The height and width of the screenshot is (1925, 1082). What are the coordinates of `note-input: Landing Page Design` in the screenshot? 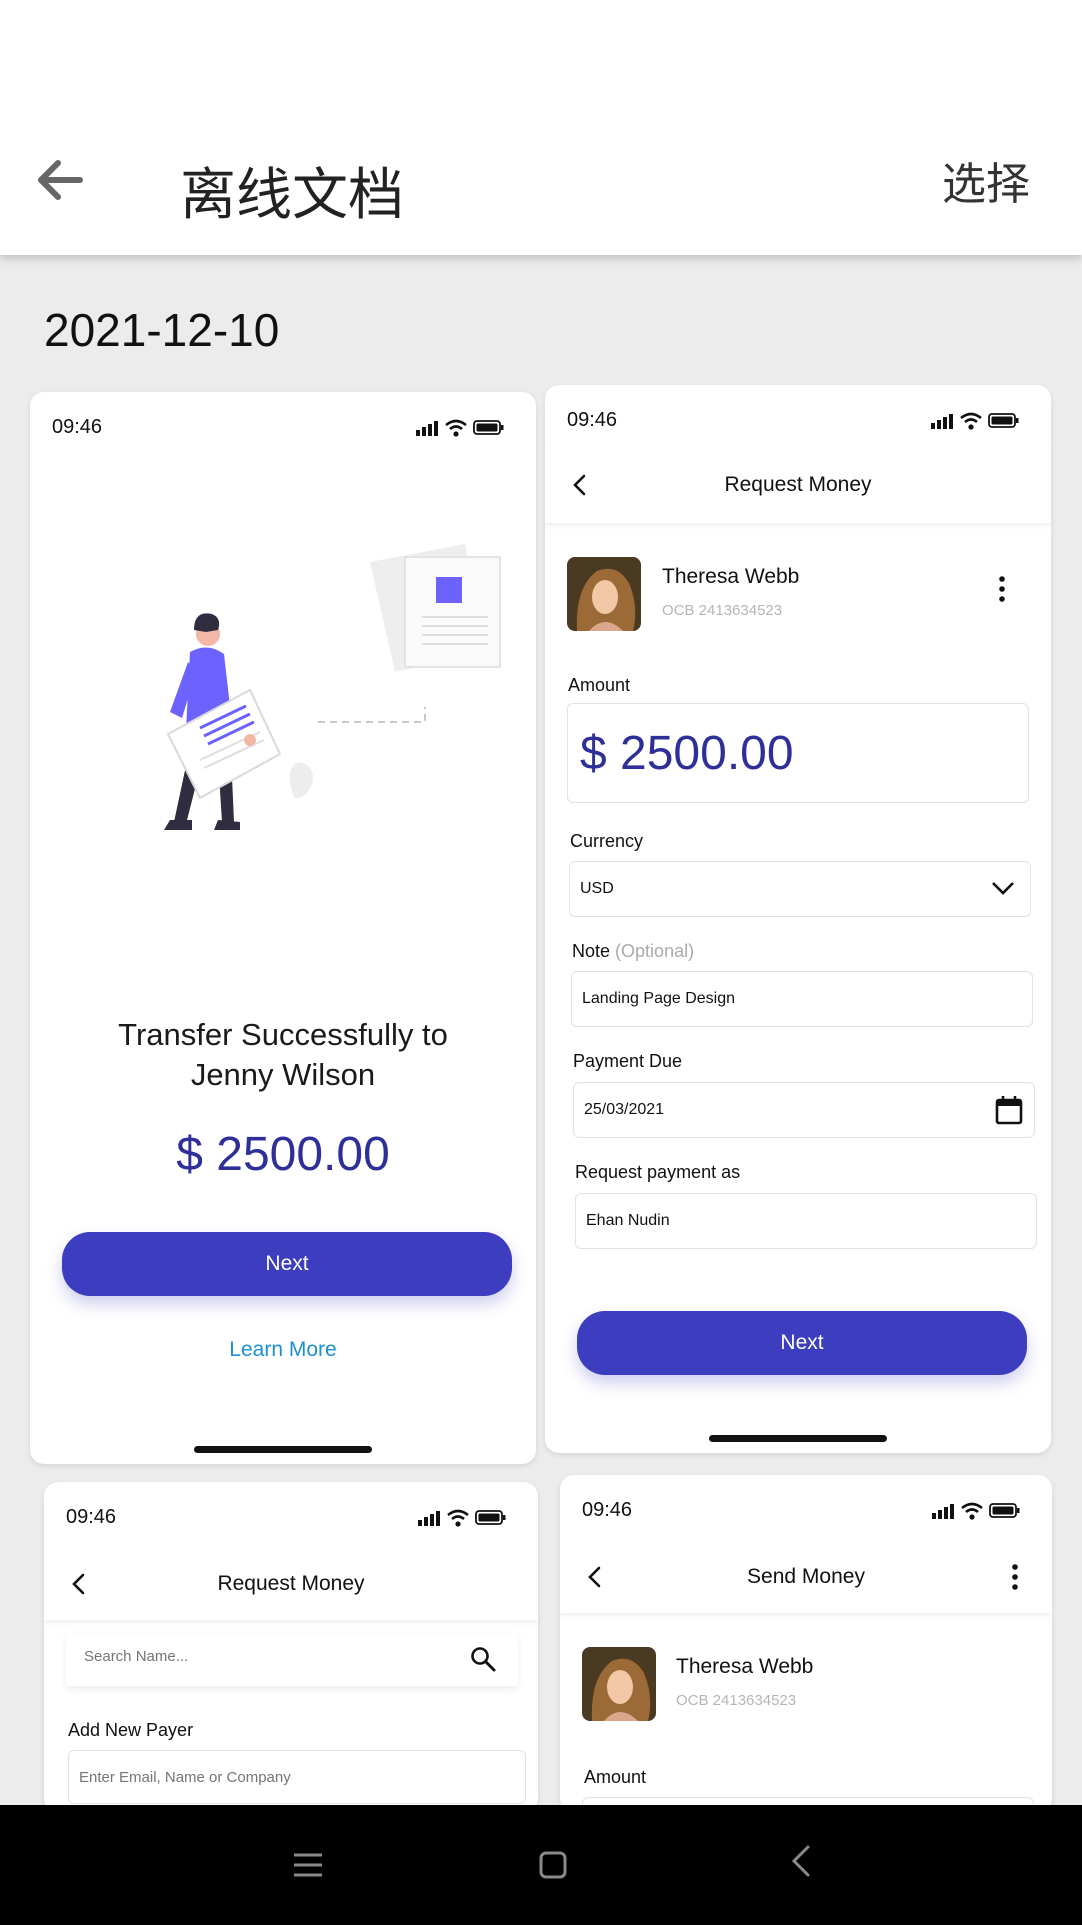 It's located at (802, 999).